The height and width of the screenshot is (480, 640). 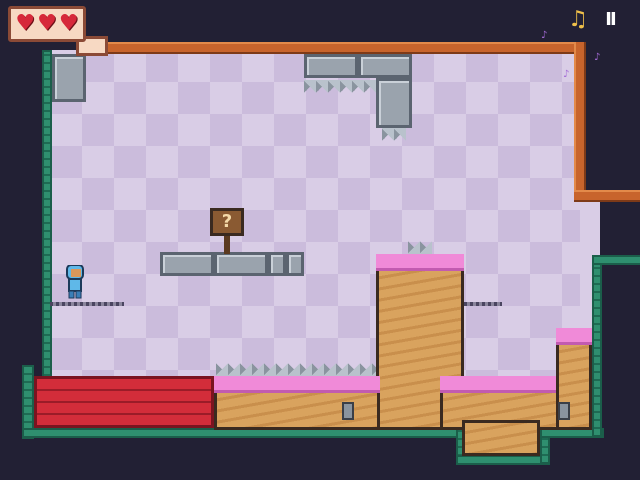 I want to click on right-ledge-wall, so click(x=616, y=260).